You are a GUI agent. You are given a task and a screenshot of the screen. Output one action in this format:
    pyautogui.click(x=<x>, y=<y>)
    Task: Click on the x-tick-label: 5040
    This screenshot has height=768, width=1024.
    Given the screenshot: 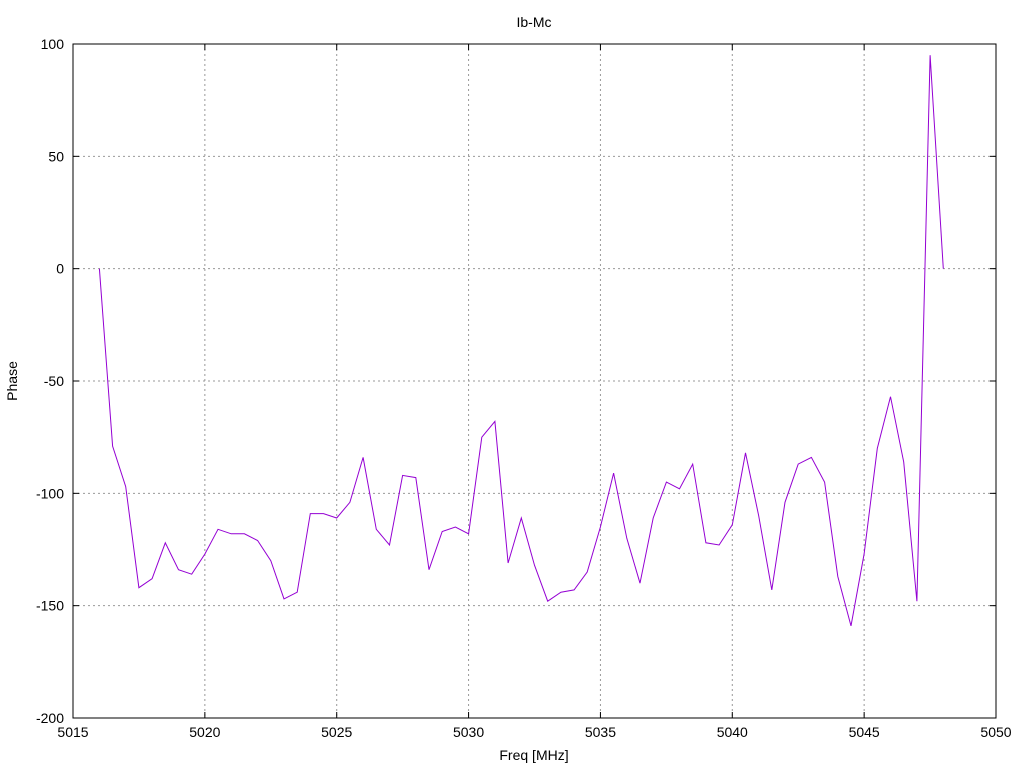 What is the action you would take?
    pyautogui.click(x=732, y=732)
    